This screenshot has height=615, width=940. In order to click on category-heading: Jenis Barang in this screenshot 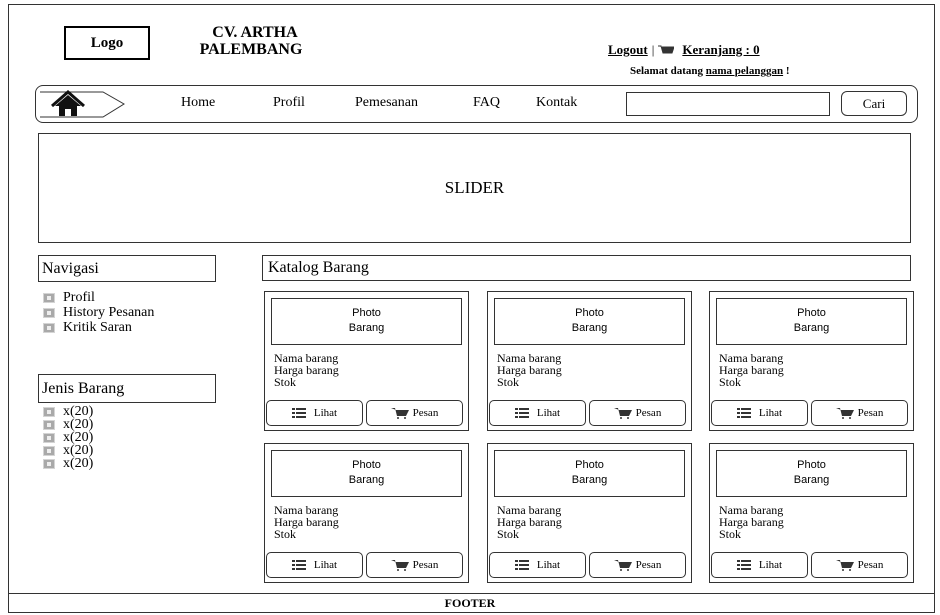, I will do `click(127, 388)`.